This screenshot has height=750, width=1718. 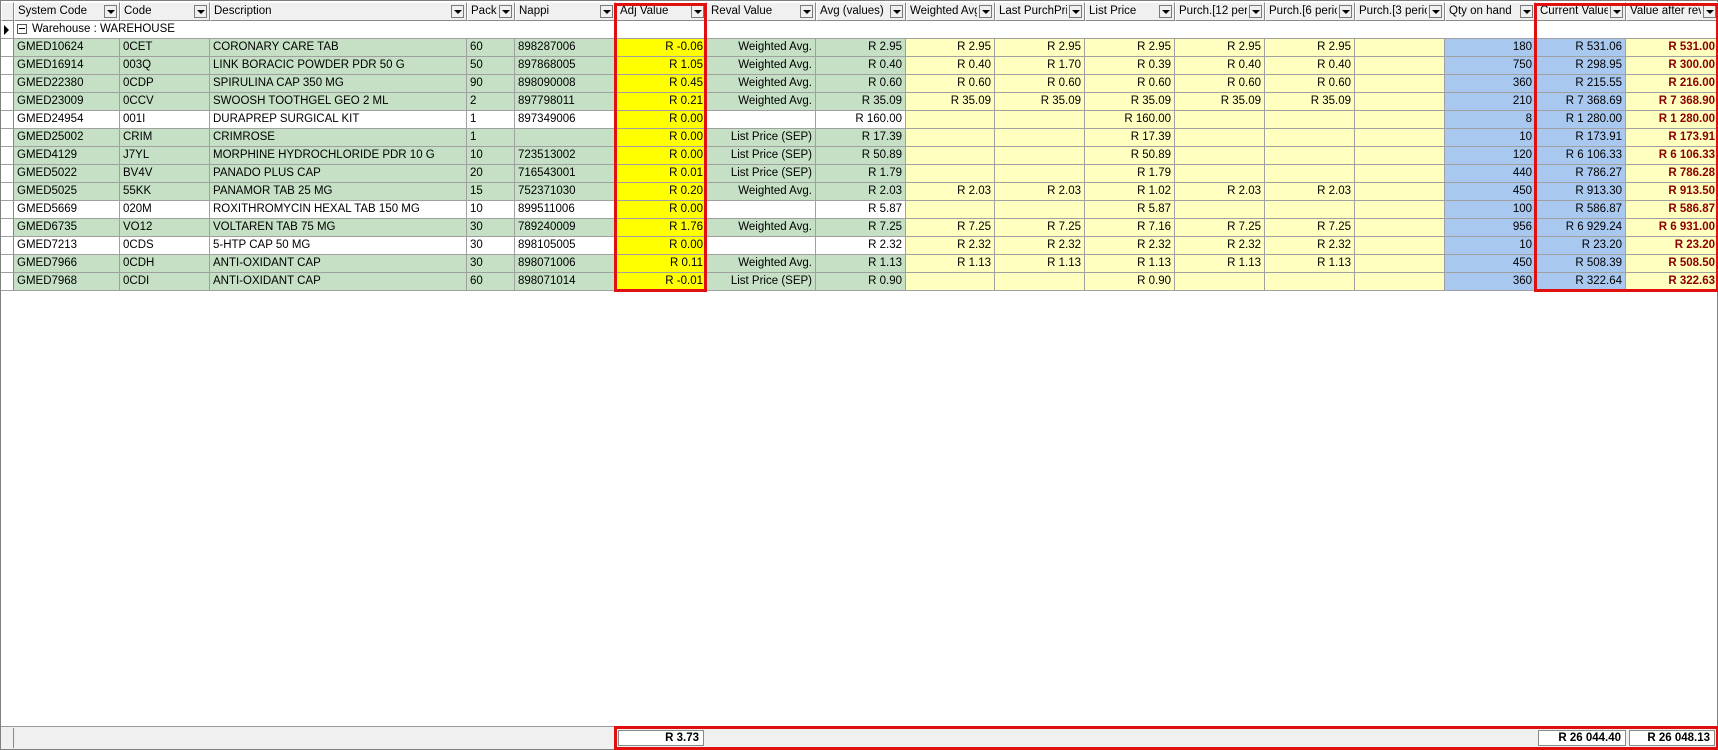 What do you see at coordinates (165, 156) in the screenshot?
I see `cell-code: J7YL` at bounding box center [165, 156].